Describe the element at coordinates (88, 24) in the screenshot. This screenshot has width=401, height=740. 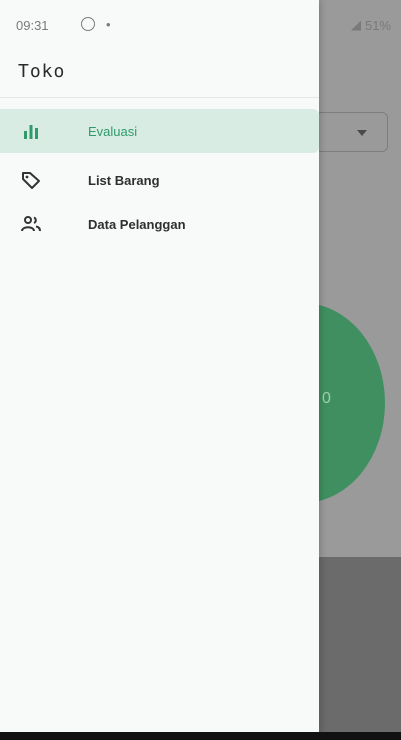
I see `whatsapp-icon` at that location.